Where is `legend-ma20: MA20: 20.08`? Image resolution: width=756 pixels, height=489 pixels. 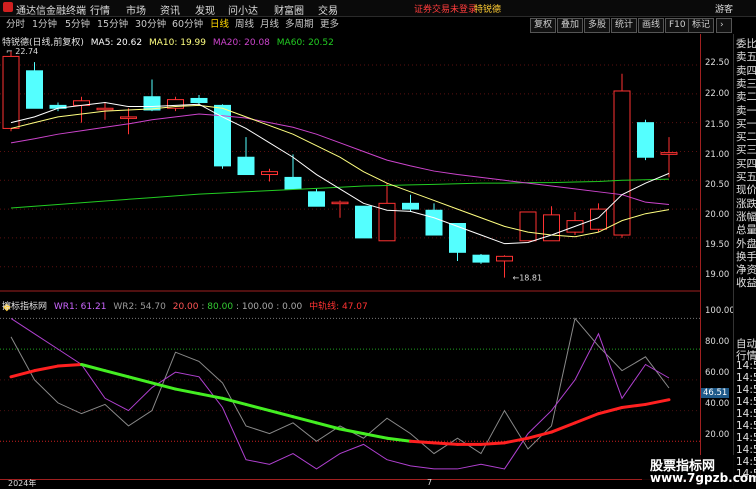 legend-ma20: MA20: 20.08 is located at coordinates (241, 43).